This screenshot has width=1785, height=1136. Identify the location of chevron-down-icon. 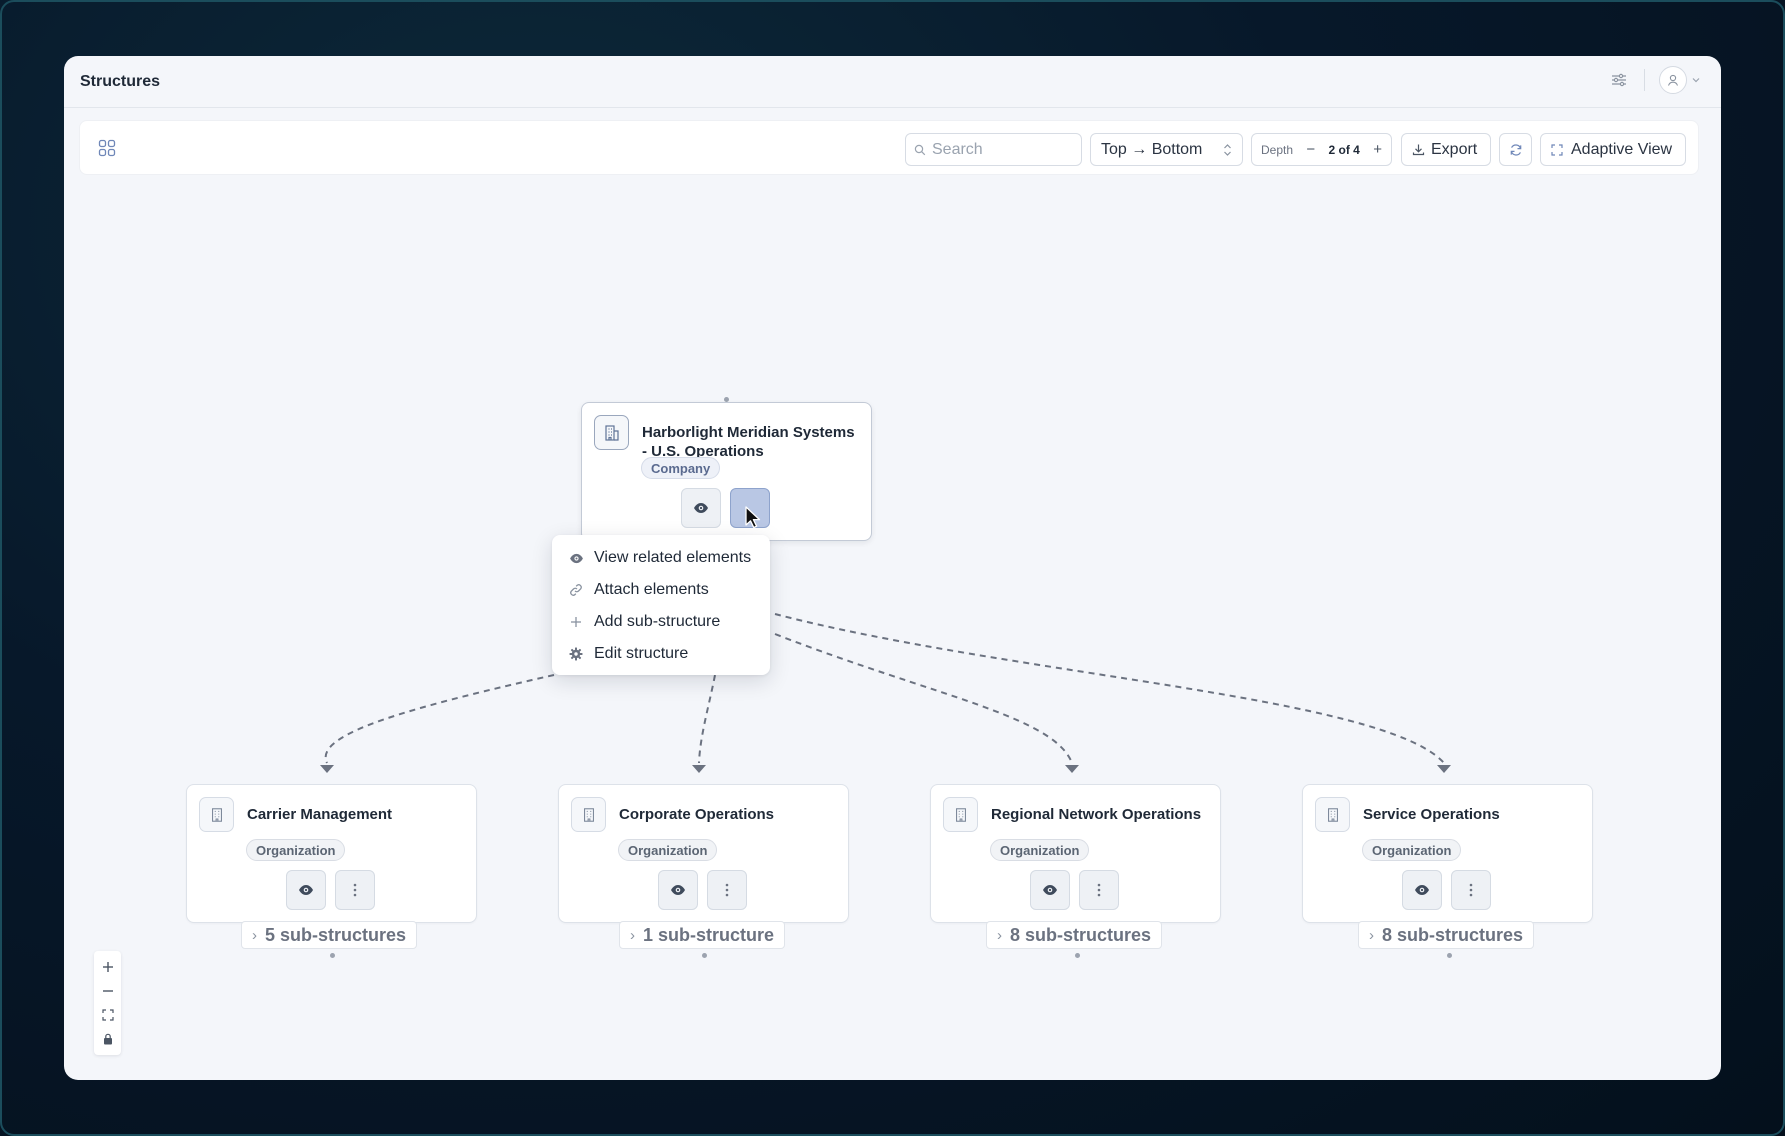
(1696, 80).